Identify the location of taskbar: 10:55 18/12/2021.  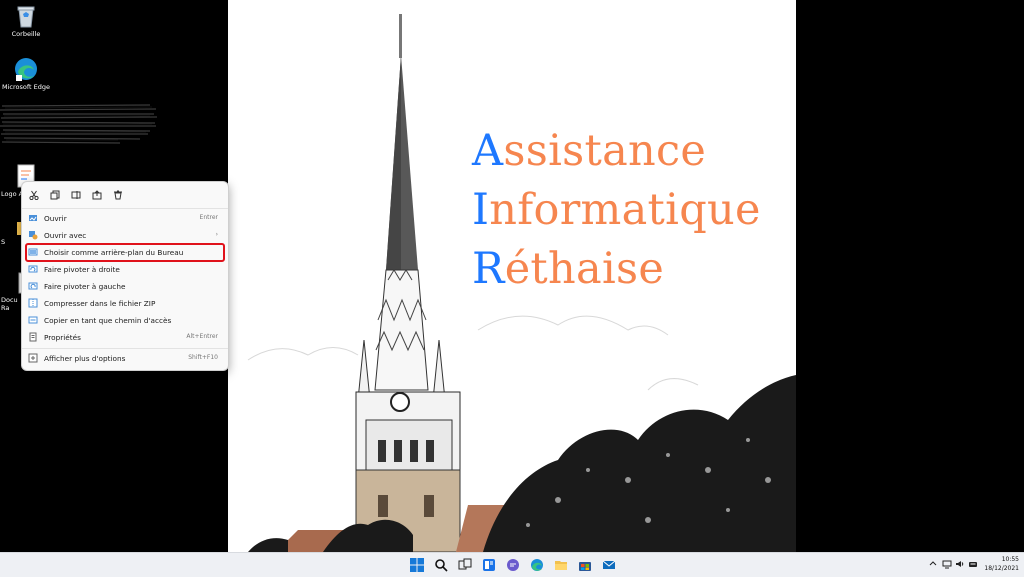
(512, 564).